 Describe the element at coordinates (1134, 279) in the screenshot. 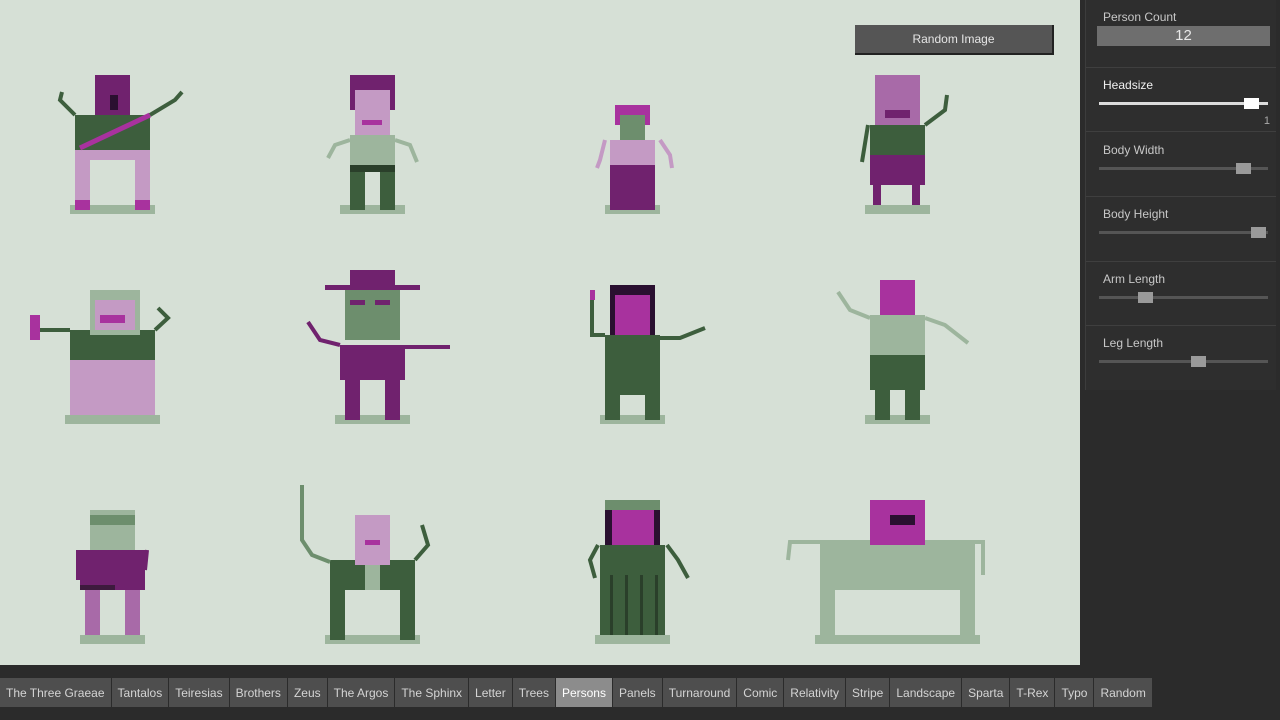

I see `arm-length-label: Arm Length` at that location.